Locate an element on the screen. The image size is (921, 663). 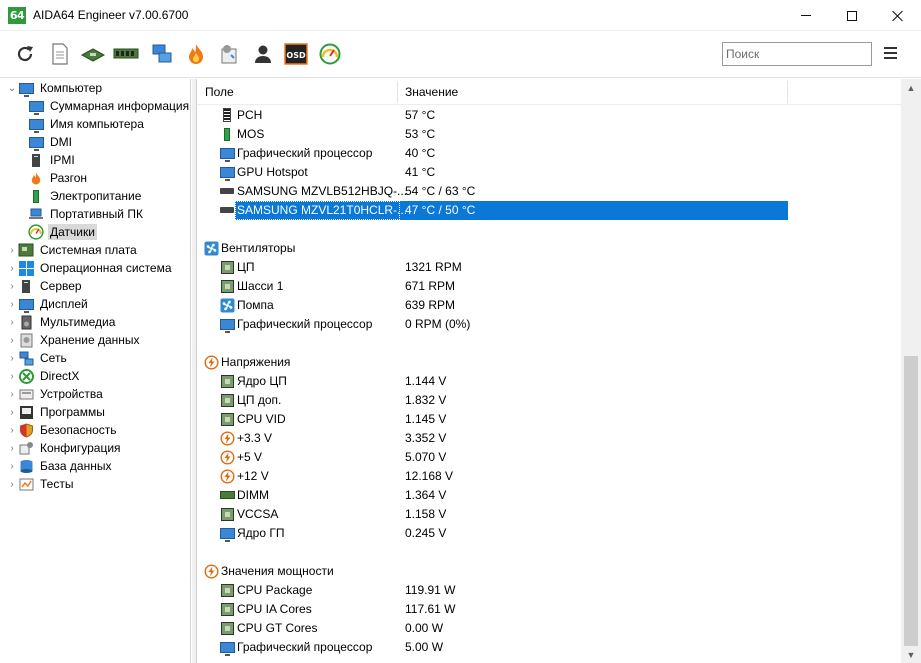
tests-icon is located at coordinates (26, 484).